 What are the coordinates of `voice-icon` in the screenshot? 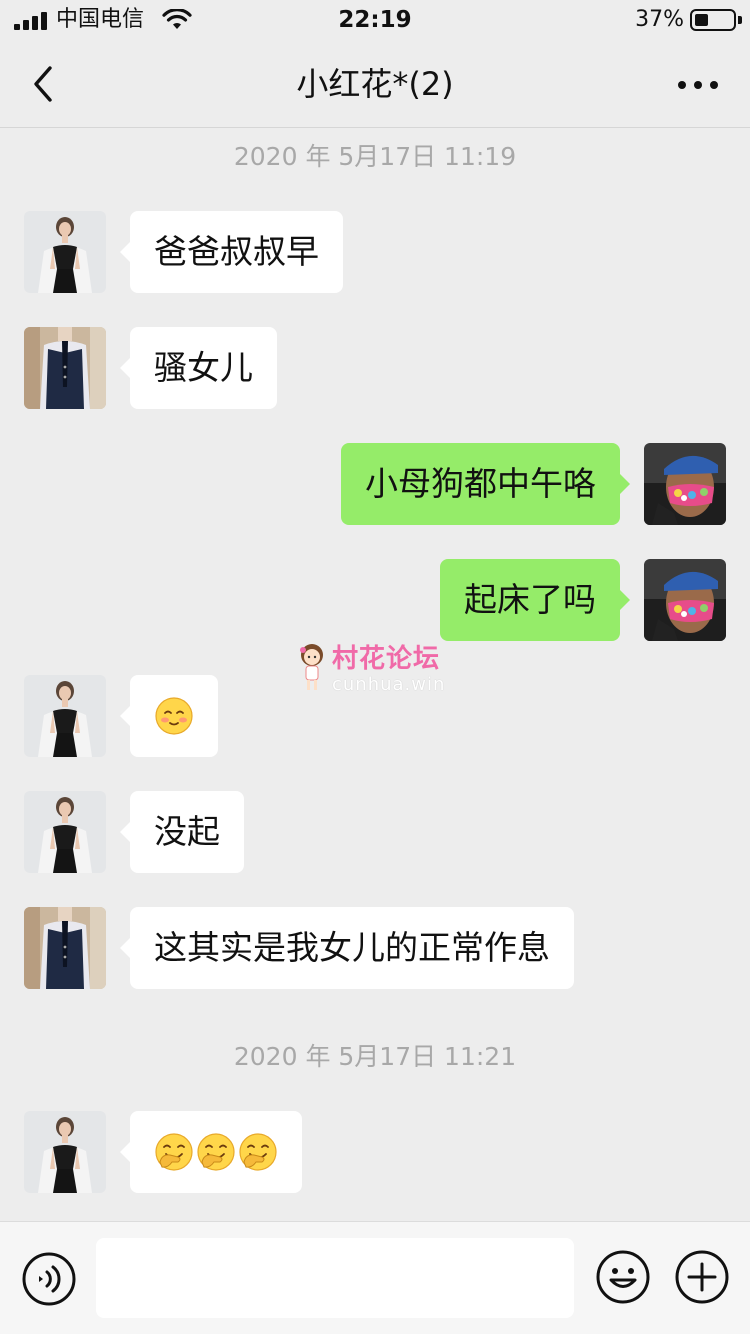 It's located at (49, 1279).